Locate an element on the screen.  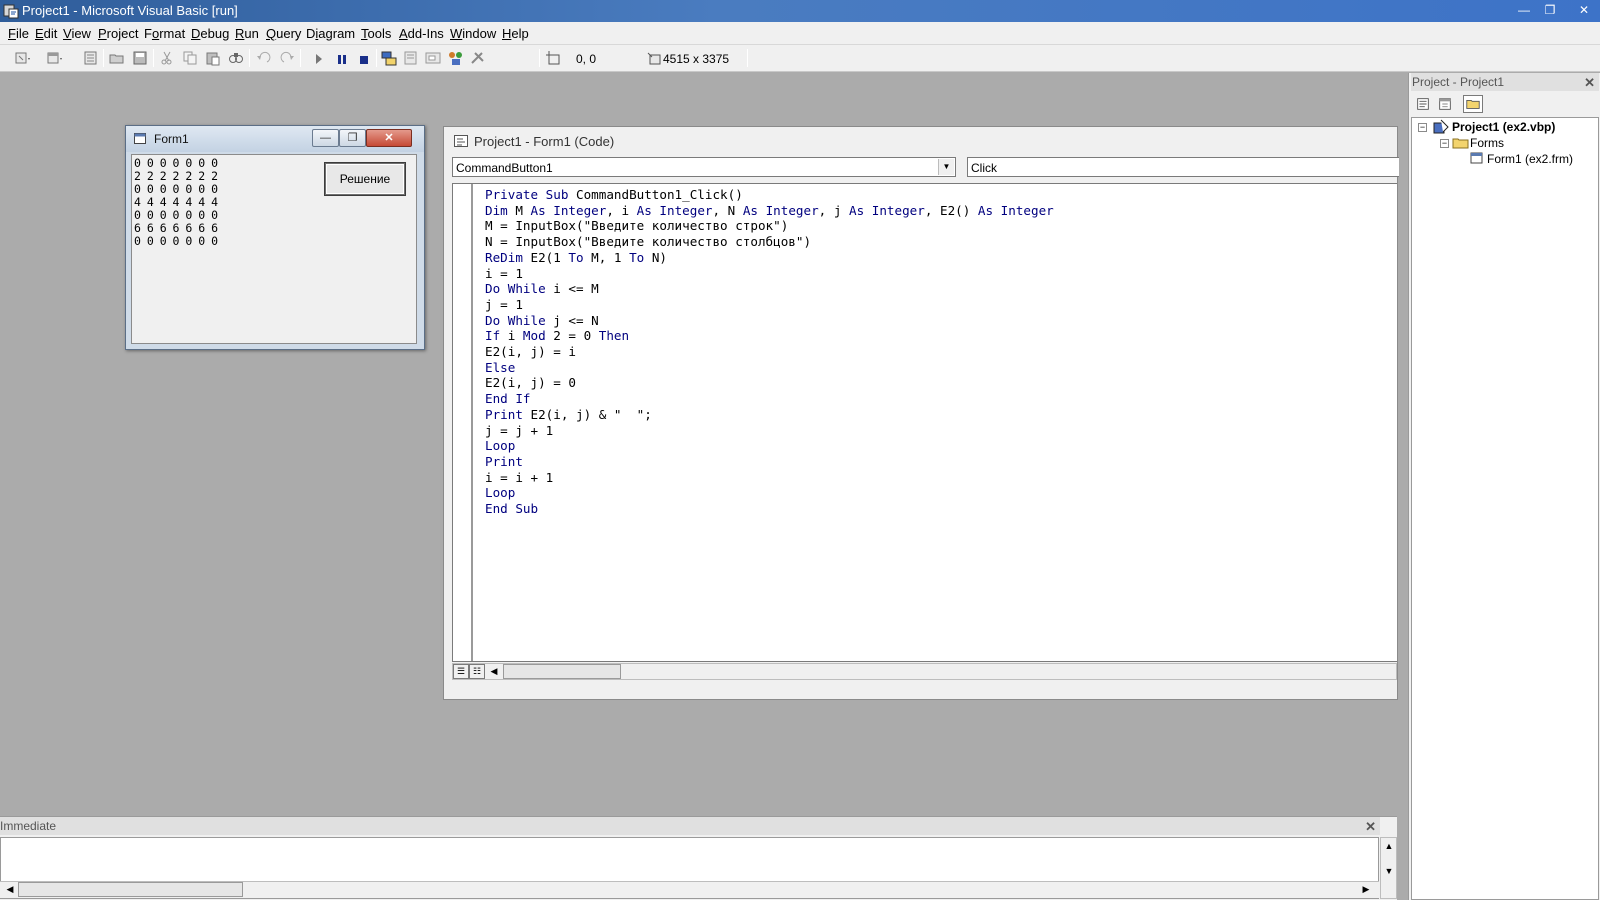
code-line: E2(i, j) = i is located at coordinates (769, 352).